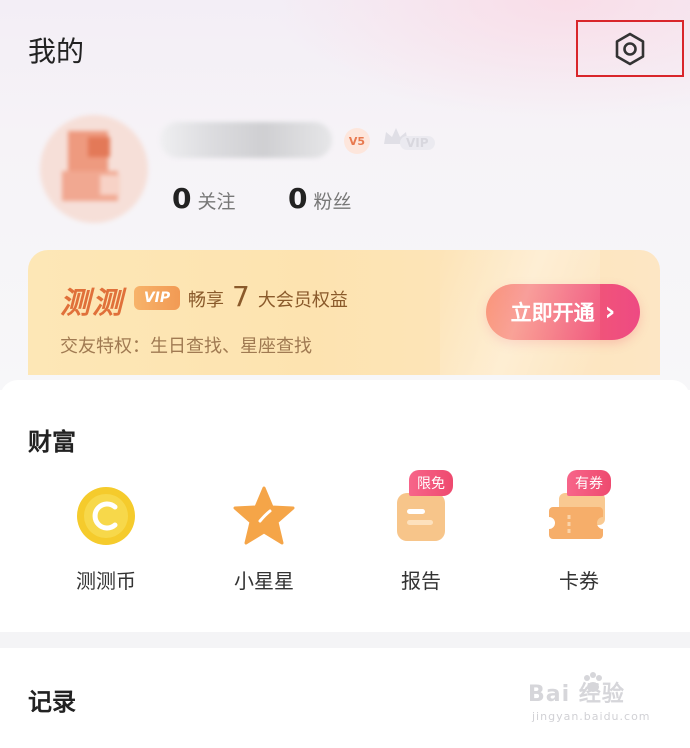 This screenshot has width=690, height=748. What do you see at coordinates (431, 483) in the screenshot?
I see `free-tag: 限免` at bounding box center [431, 483].